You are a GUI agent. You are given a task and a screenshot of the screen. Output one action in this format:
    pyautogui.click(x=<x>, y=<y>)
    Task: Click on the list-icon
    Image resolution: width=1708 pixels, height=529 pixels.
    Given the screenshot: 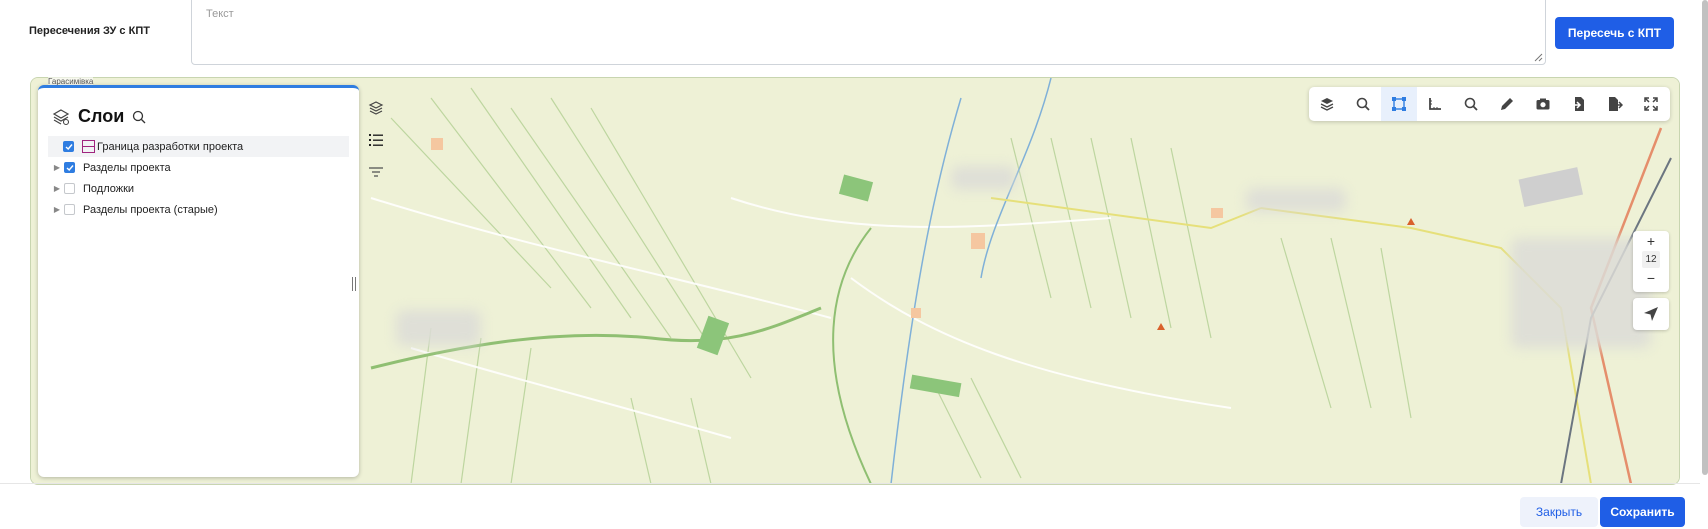 What is the action you would take?
    pyautogui.click(x=375, y=140)
    